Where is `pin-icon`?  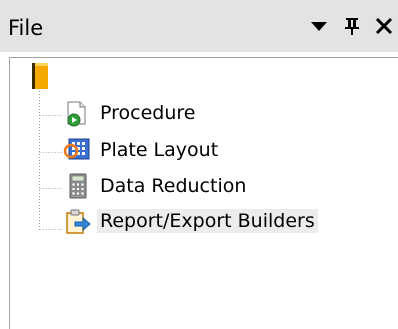
pin-icon is located at coordinates (352, 26).